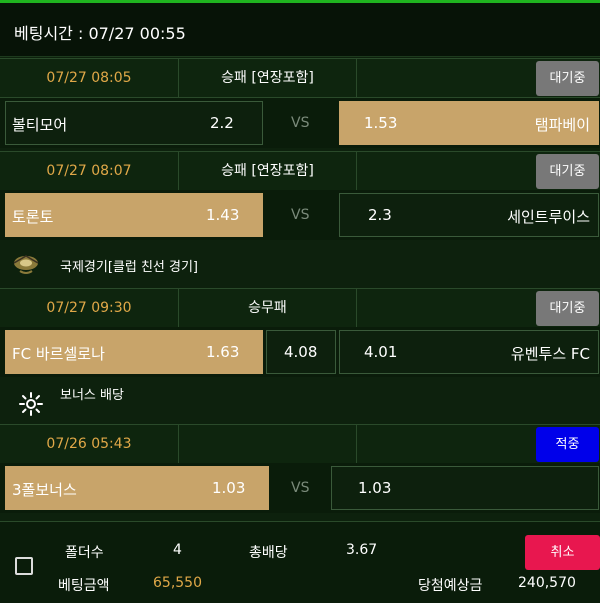 The height and width of the screenshot is (603, 600). What do you see at coordinates (469, 352) in the screenshot?
I see `away-odds-button: 4.01 유벤투스 FC` at bounding box center [469, 352].